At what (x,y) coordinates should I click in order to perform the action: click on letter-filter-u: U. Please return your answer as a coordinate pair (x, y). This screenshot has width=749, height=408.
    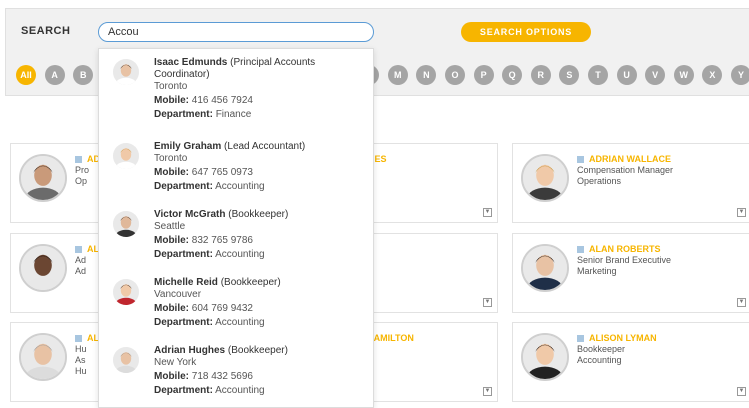
    Looking at the image, I should click on (626, 75).